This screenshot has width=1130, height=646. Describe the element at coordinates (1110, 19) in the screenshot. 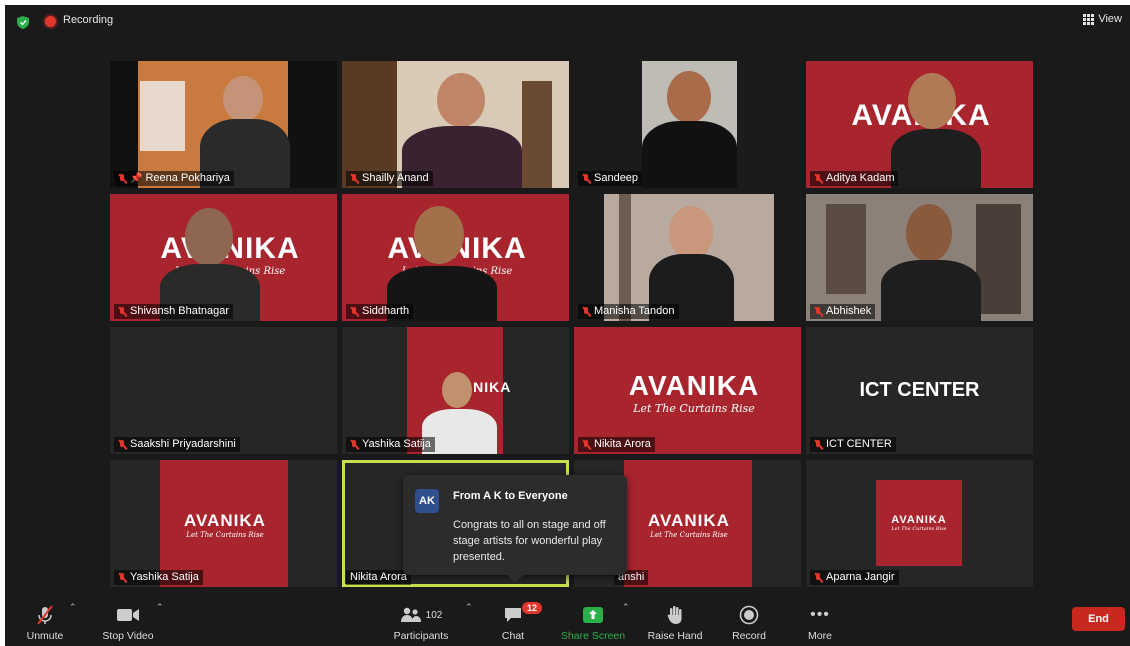

I see `view-label: View` at that location.